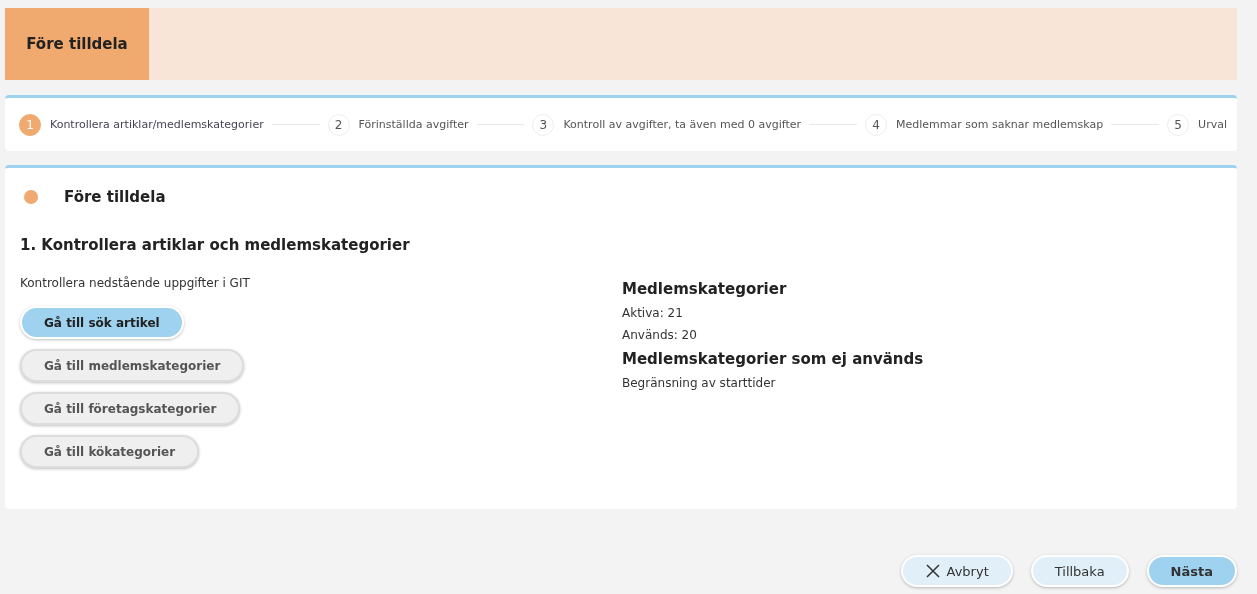  What do you see at coordinates (705, 289) in the screenshot?
I see `info-heading: Medlemskategorier` at bounding box center [705, 289].